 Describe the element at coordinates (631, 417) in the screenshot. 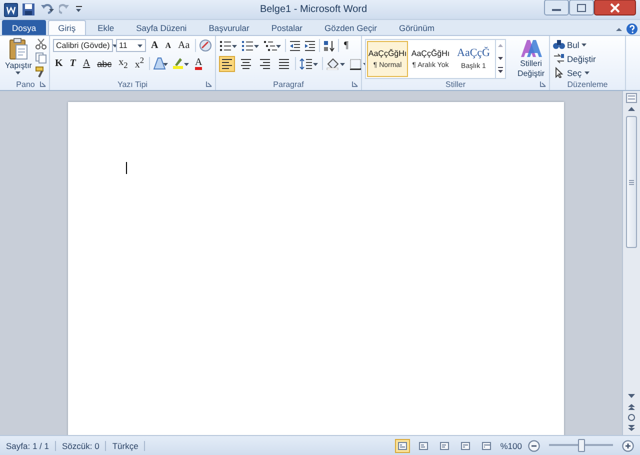

I see `browse-object-icon` at that location.